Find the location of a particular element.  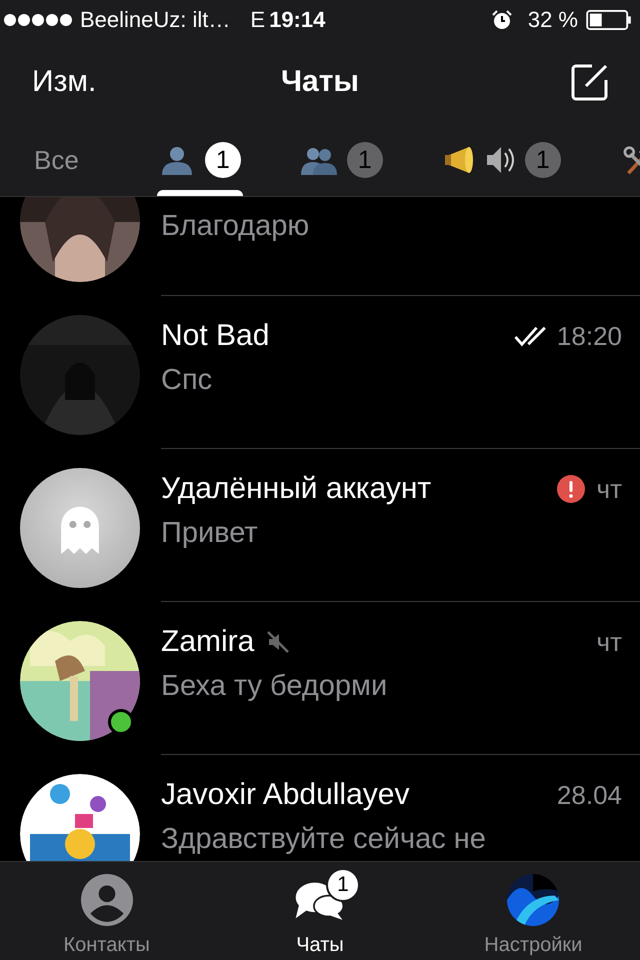

group-icon is located at coordinates (318, 160).